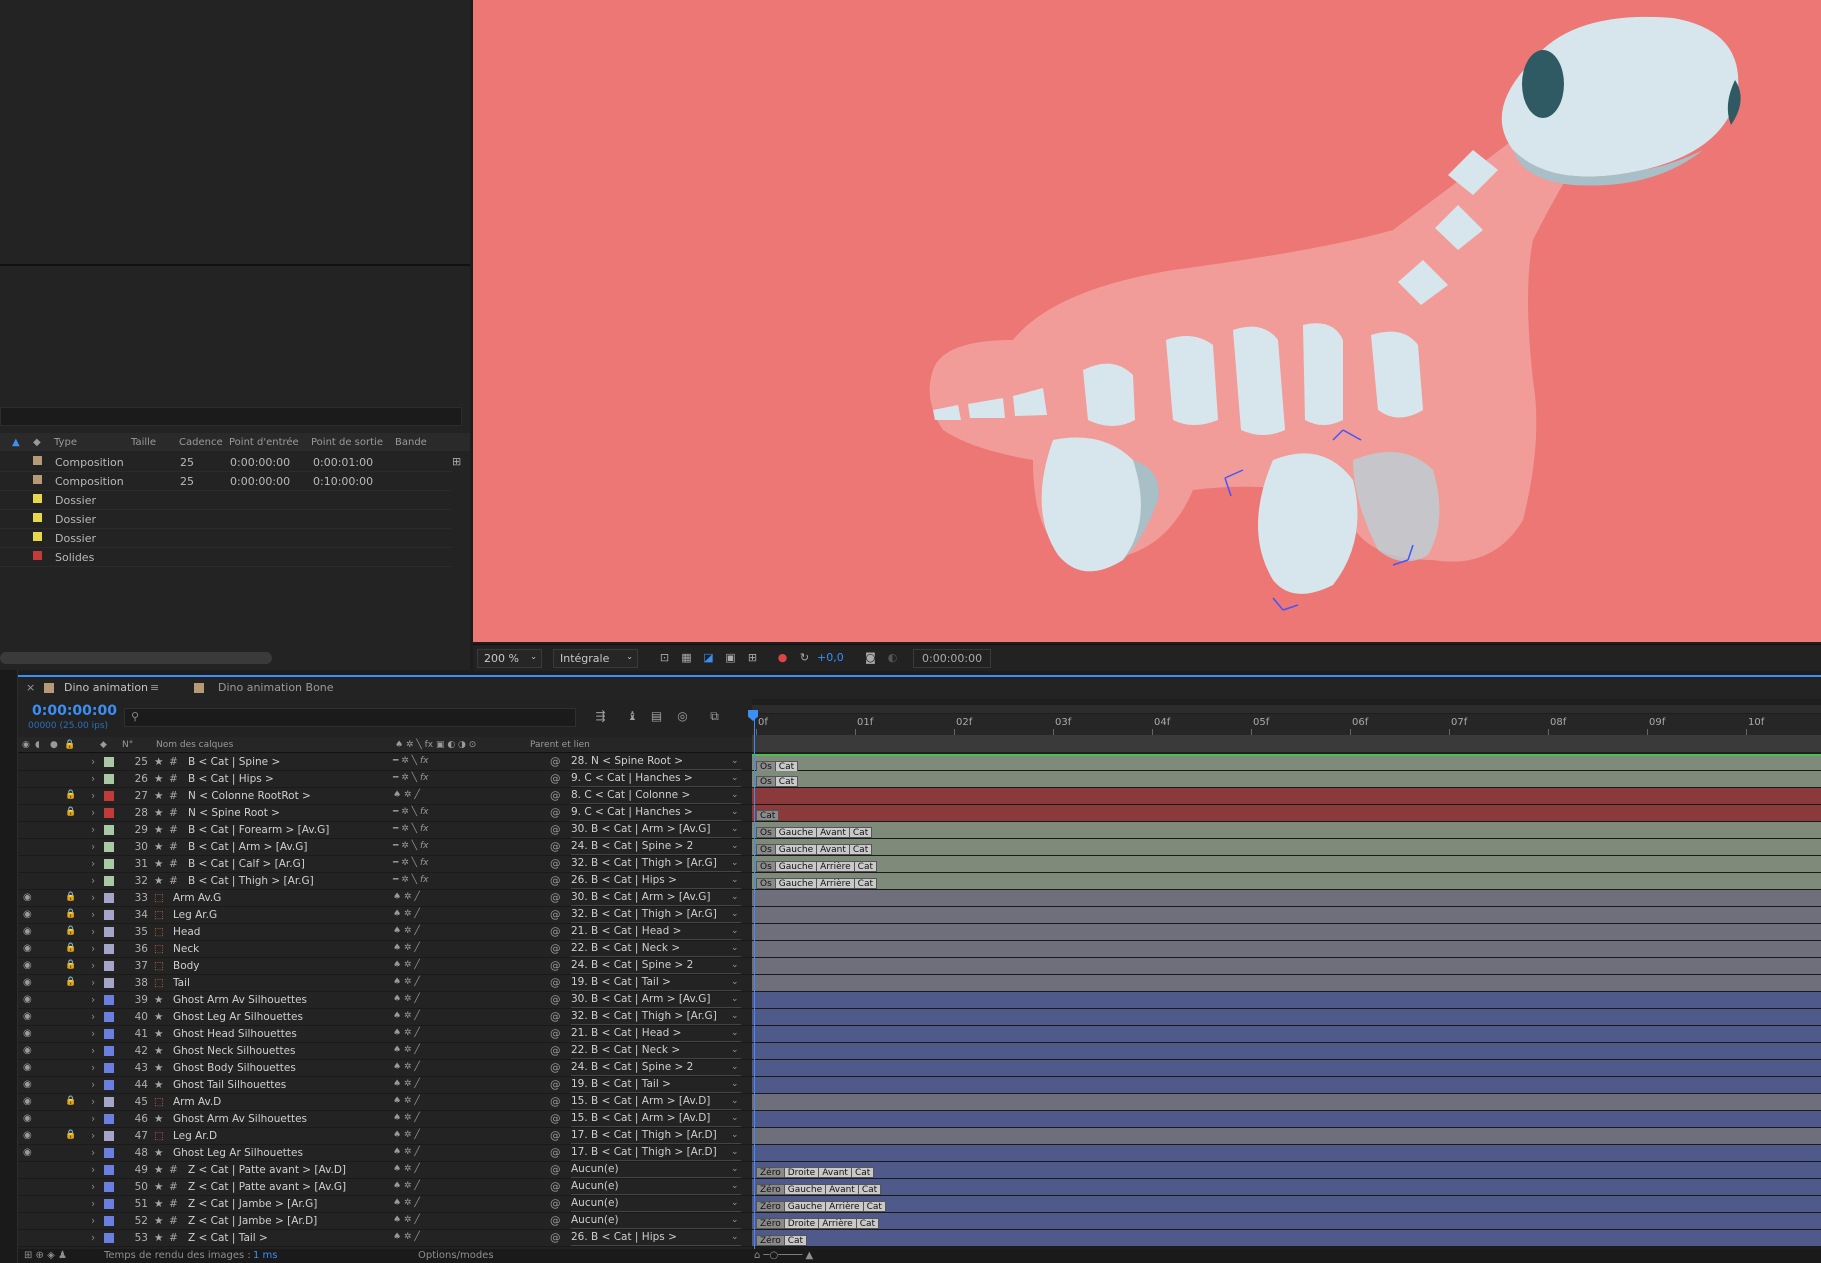 The width and height of the screenshot is (1821, 1263). I want to click on tab-dino-animation: Dino animation, so click(106, 687).